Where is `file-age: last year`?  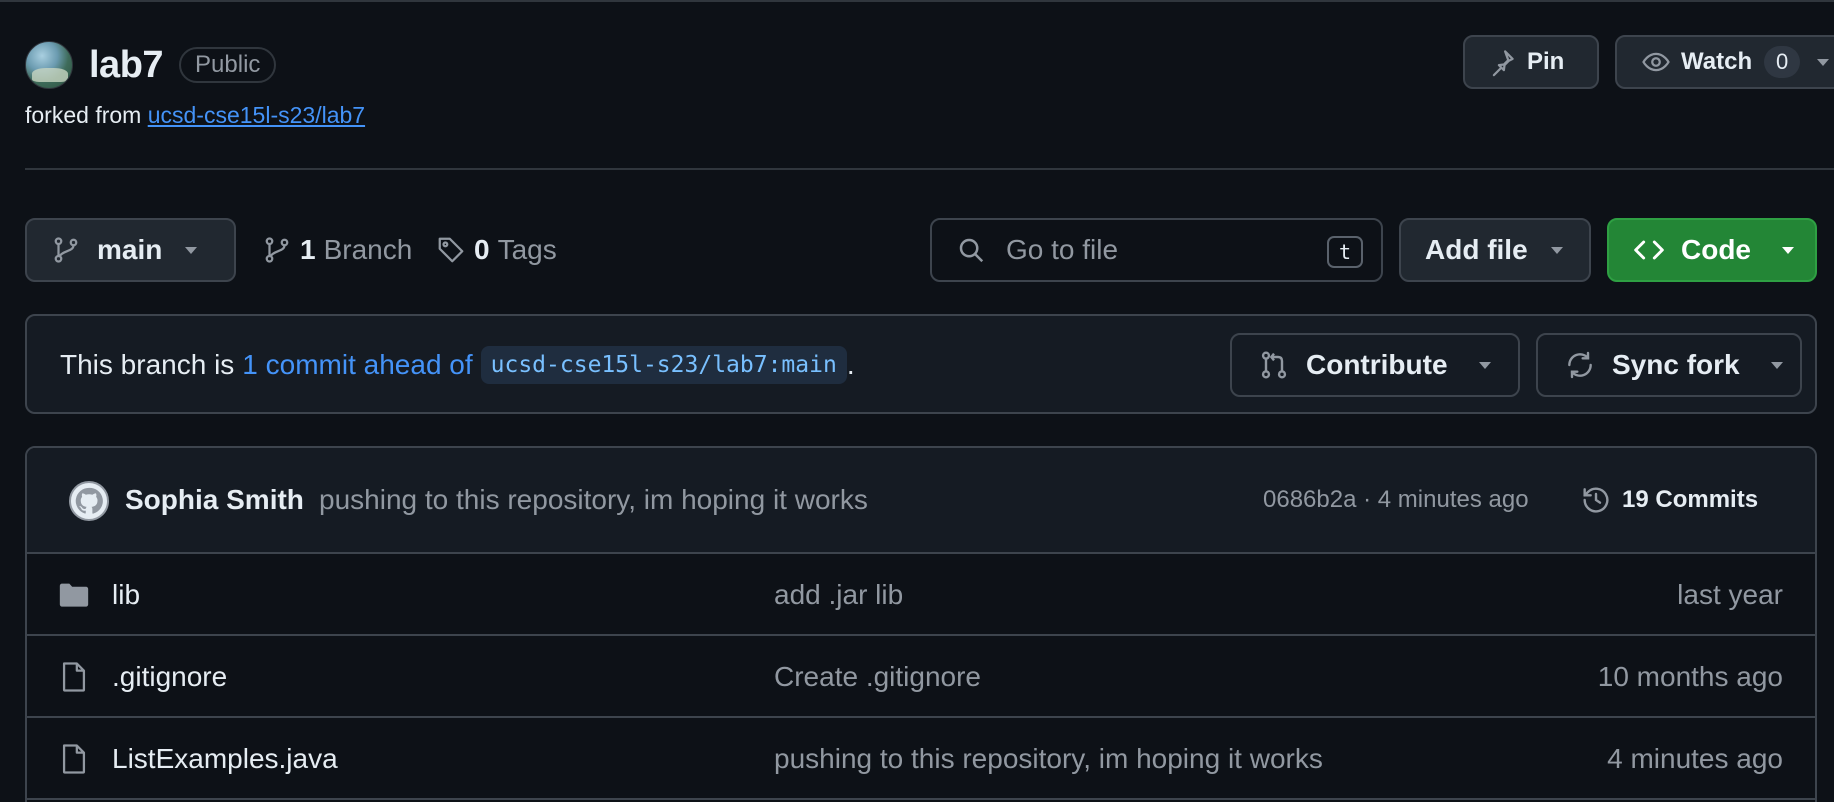 file-age: last year is located at coordinates (1730, 594).